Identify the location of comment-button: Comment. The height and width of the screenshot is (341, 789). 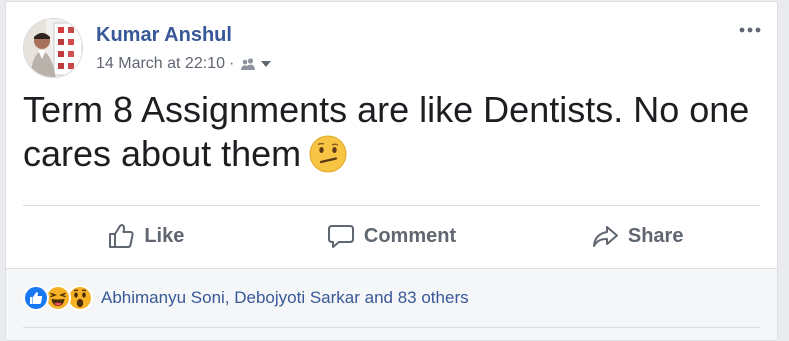
(392, 236).